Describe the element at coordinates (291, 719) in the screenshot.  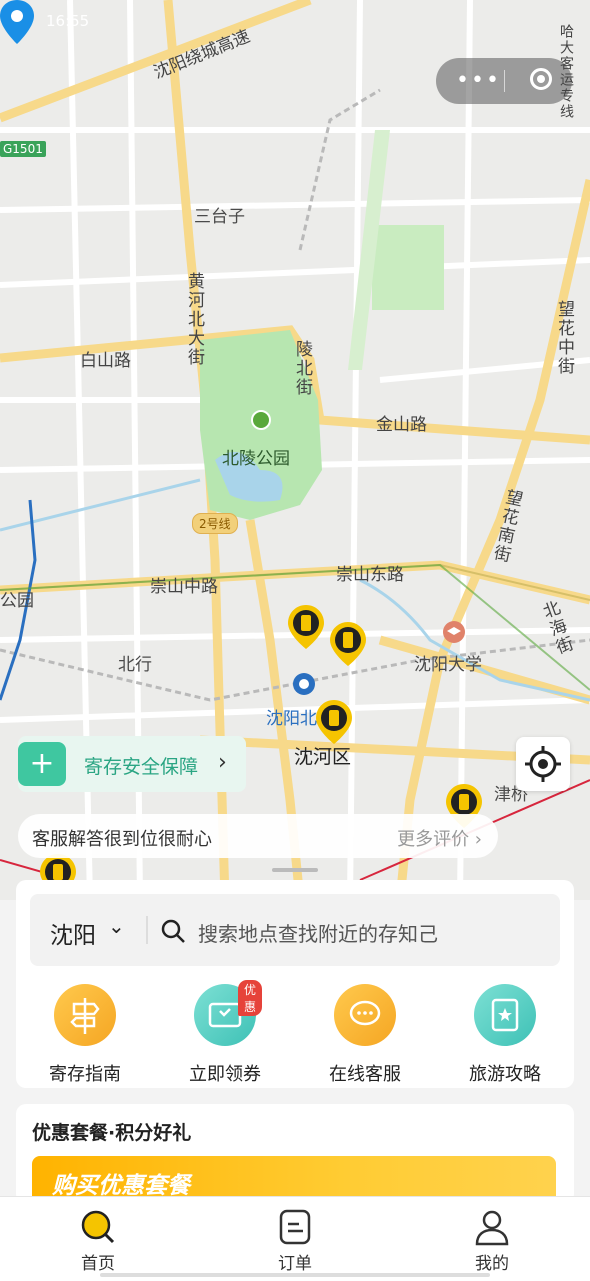
I see `map-label-shenyang-north: 沈阳北` at that location.